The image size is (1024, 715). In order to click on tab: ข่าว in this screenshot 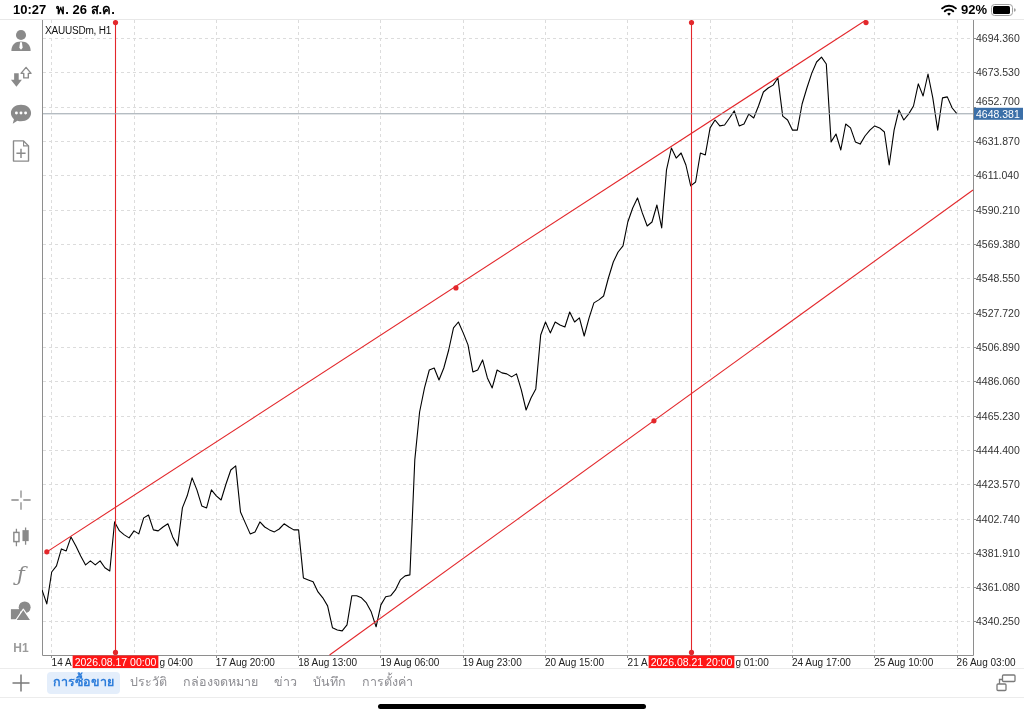, I will do `click(285, 683)`.